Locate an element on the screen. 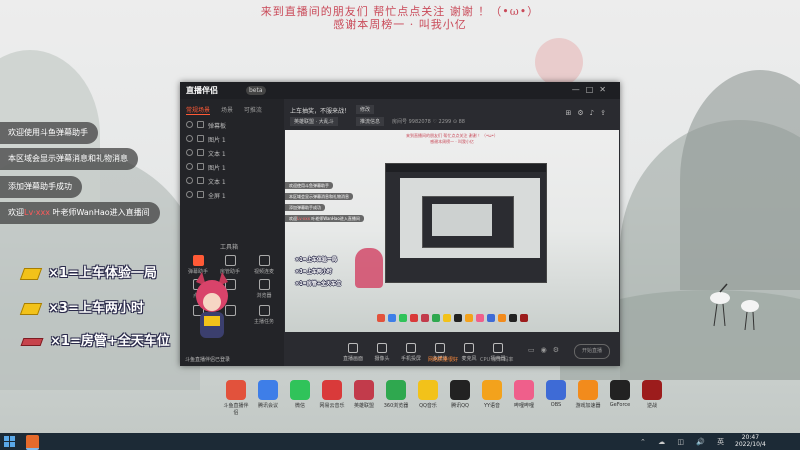 The height and width of the screenshot is (450, 800). tool-task: 主播任务 is located at coordinates (264, 315).